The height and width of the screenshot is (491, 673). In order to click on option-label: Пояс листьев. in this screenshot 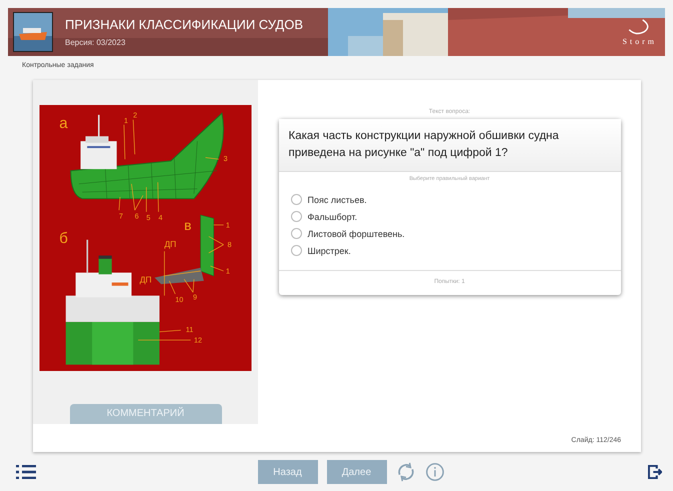, I will do `click(337, 199)`.